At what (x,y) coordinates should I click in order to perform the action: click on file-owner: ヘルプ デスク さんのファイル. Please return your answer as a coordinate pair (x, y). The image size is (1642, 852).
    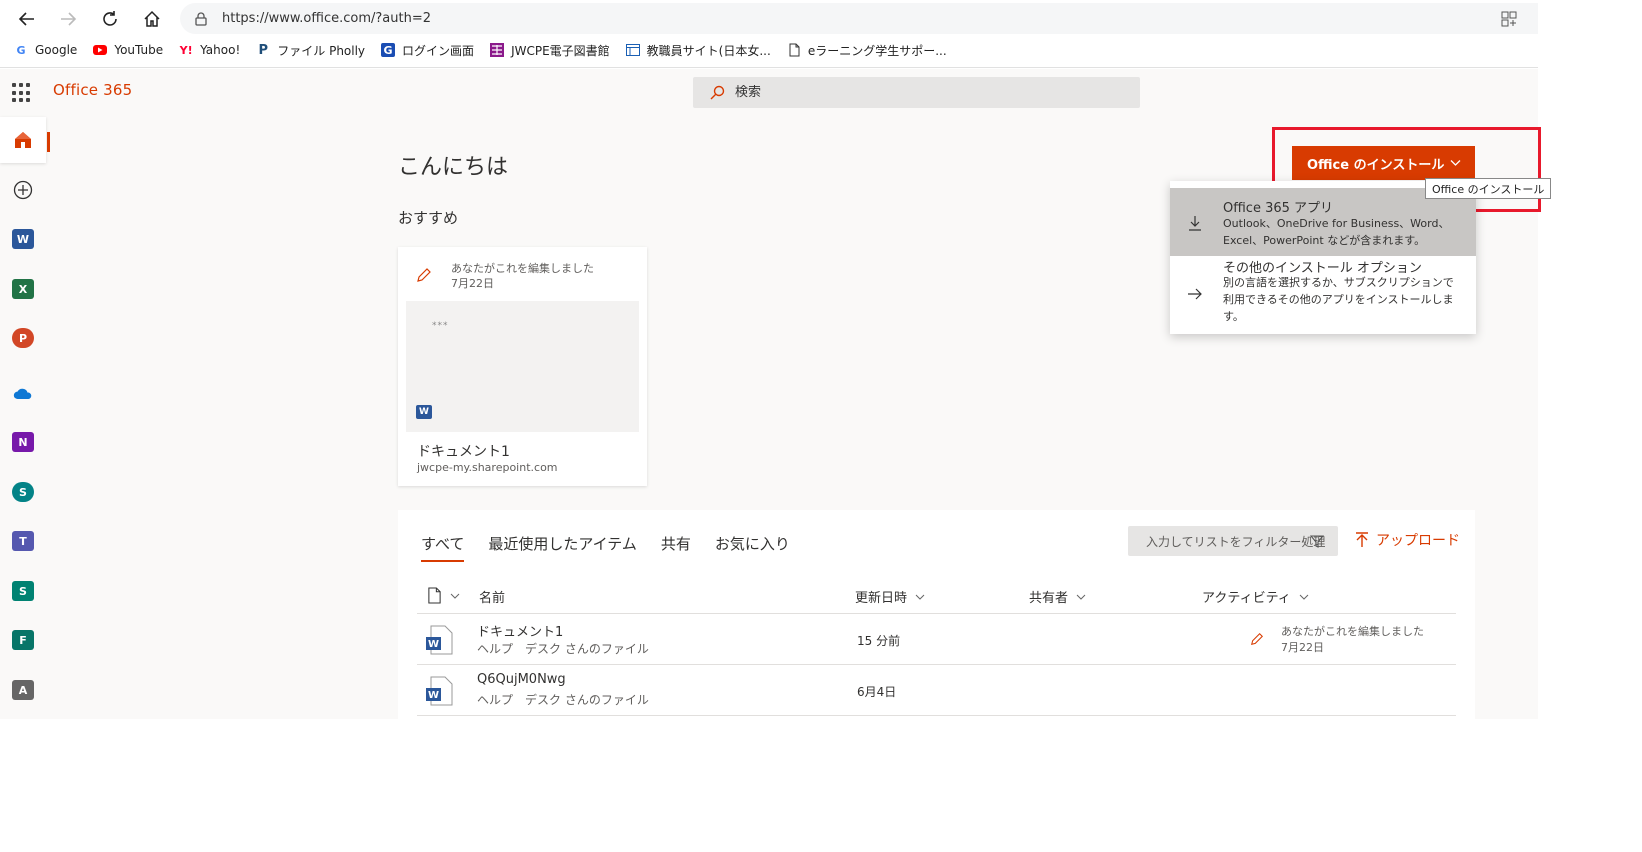
    Looking at the image, I should click on (563, 700).